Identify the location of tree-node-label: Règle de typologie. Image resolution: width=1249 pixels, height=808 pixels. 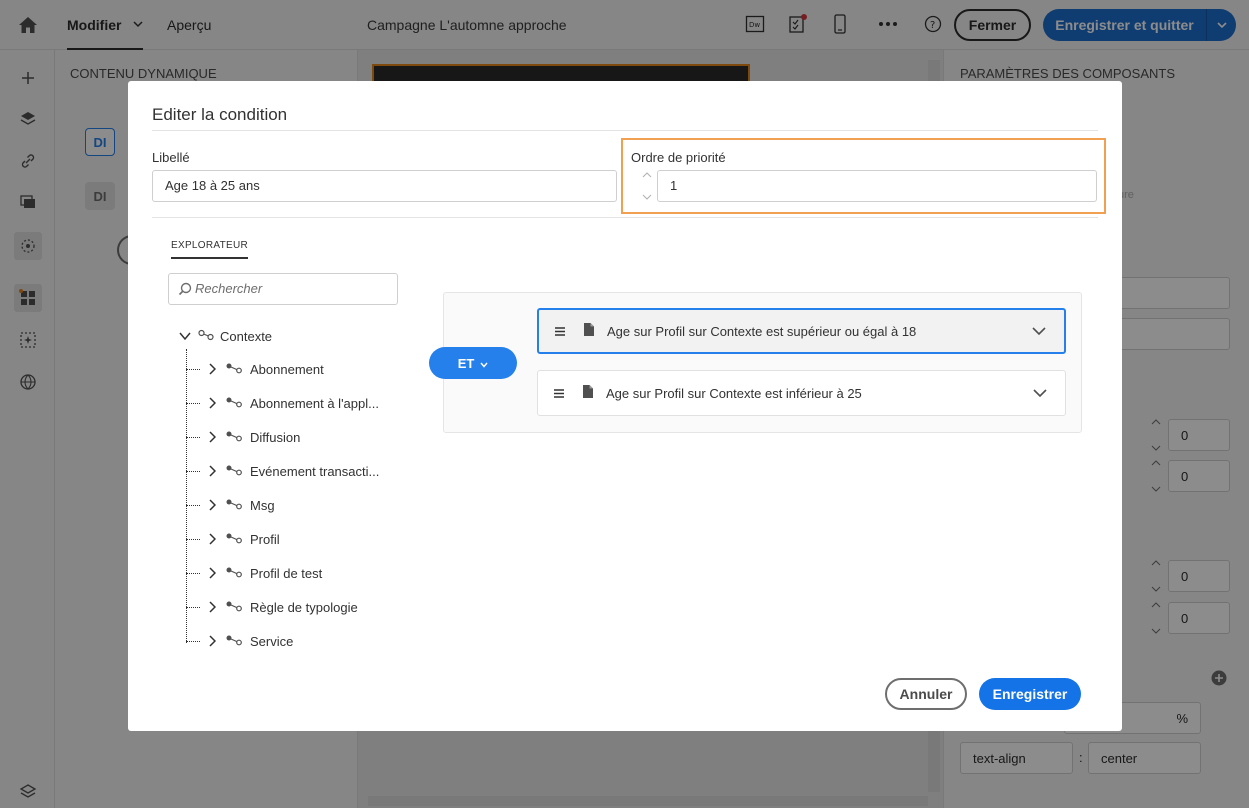
(304, 607).